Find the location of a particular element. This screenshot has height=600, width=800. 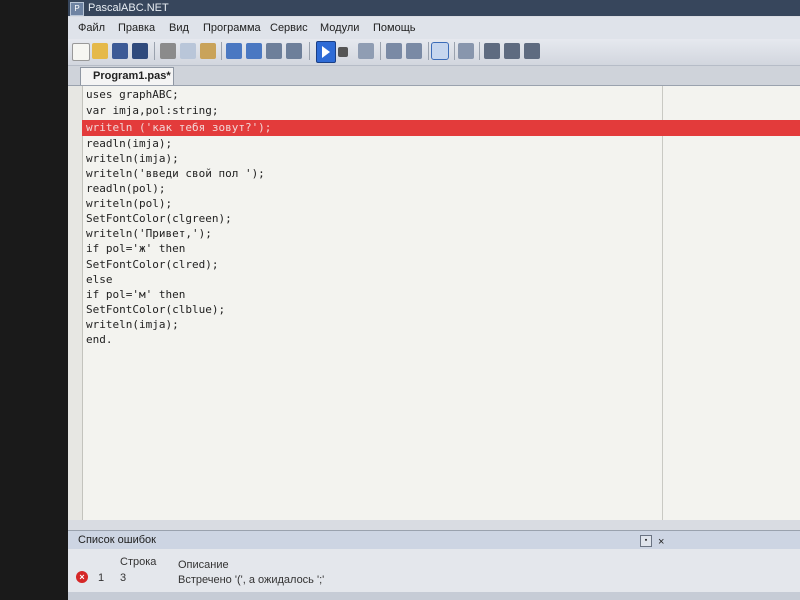

tab-strip: Program1.pas* is located at coordinates (434, 76).